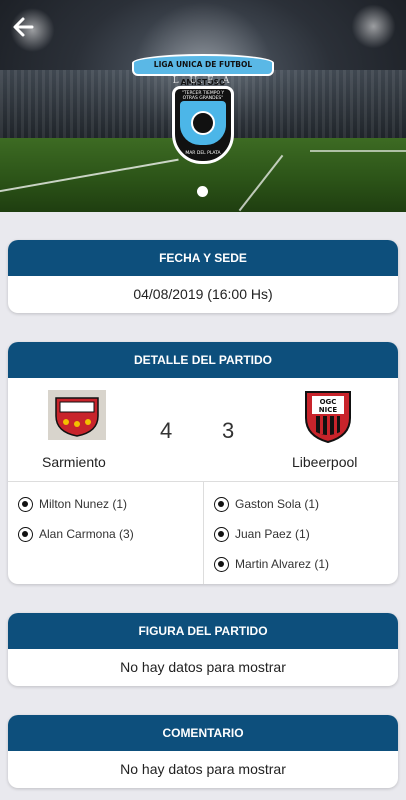 The width and height of the screenshot is (406, 800). I want to click on home-scorer: Milton Nunez (1), so click(73, 504).